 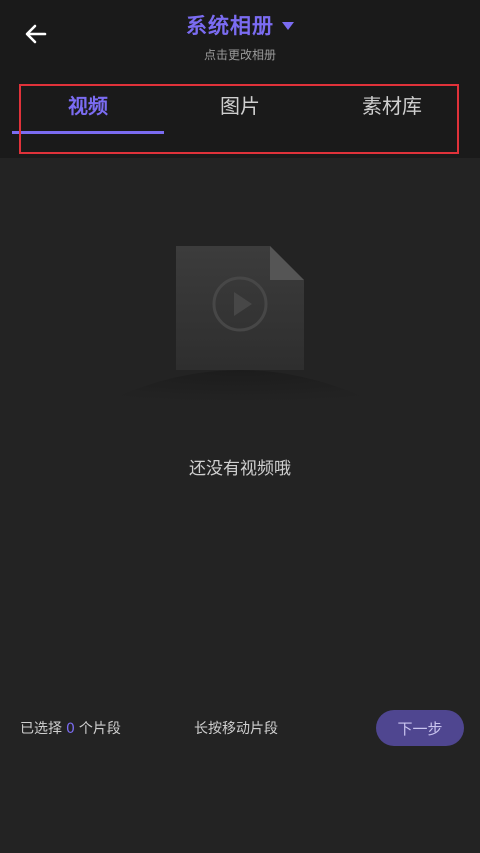 I want to click on selected-count: 0, so click(x=70, y=729).